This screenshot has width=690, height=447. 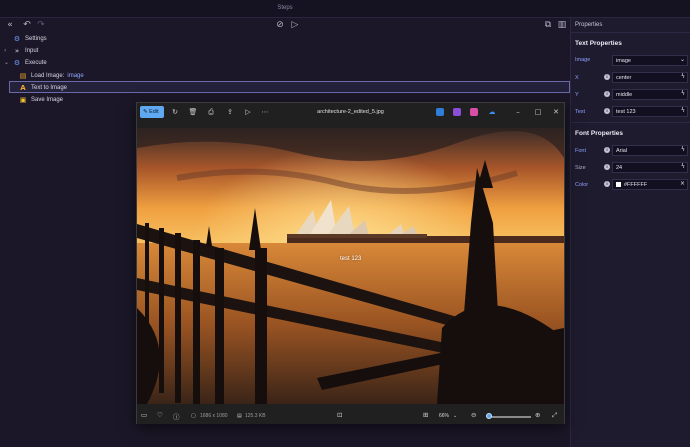 I want to click on text-icon: A, so click(x=23, y=88).